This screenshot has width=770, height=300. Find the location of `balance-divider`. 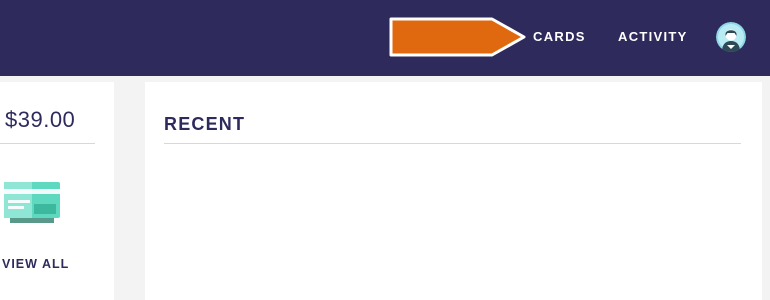

balance-divider is located at coordinates (47, 143).